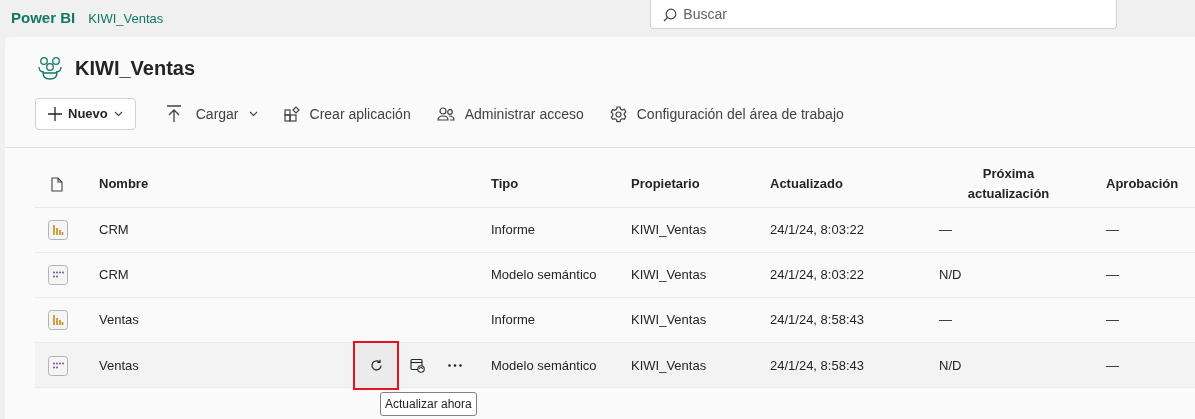  What do you see at coordinates (173, 114) in the screenshot?
I see `upload-icon` at bounding box center [173, 114].